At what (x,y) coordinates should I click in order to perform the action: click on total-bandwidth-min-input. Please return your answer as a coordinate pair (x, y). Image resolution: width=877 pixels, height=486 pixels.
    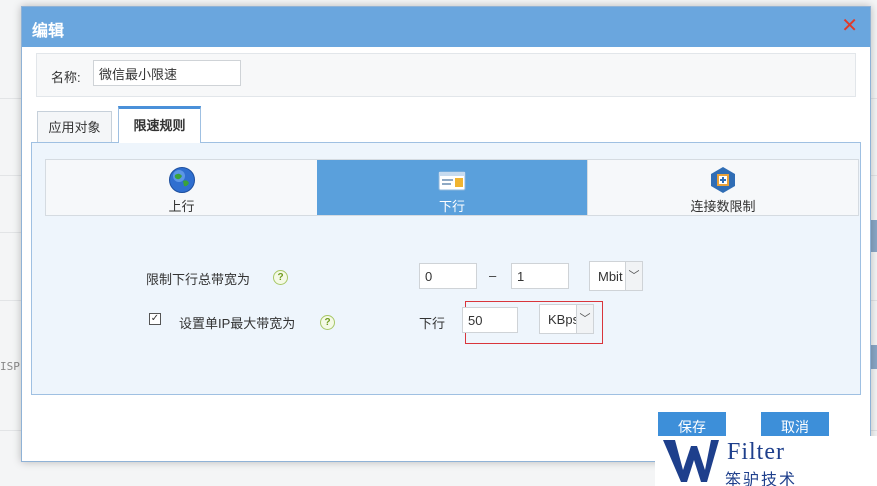
    Looking at the image, I should click on (448, 276).